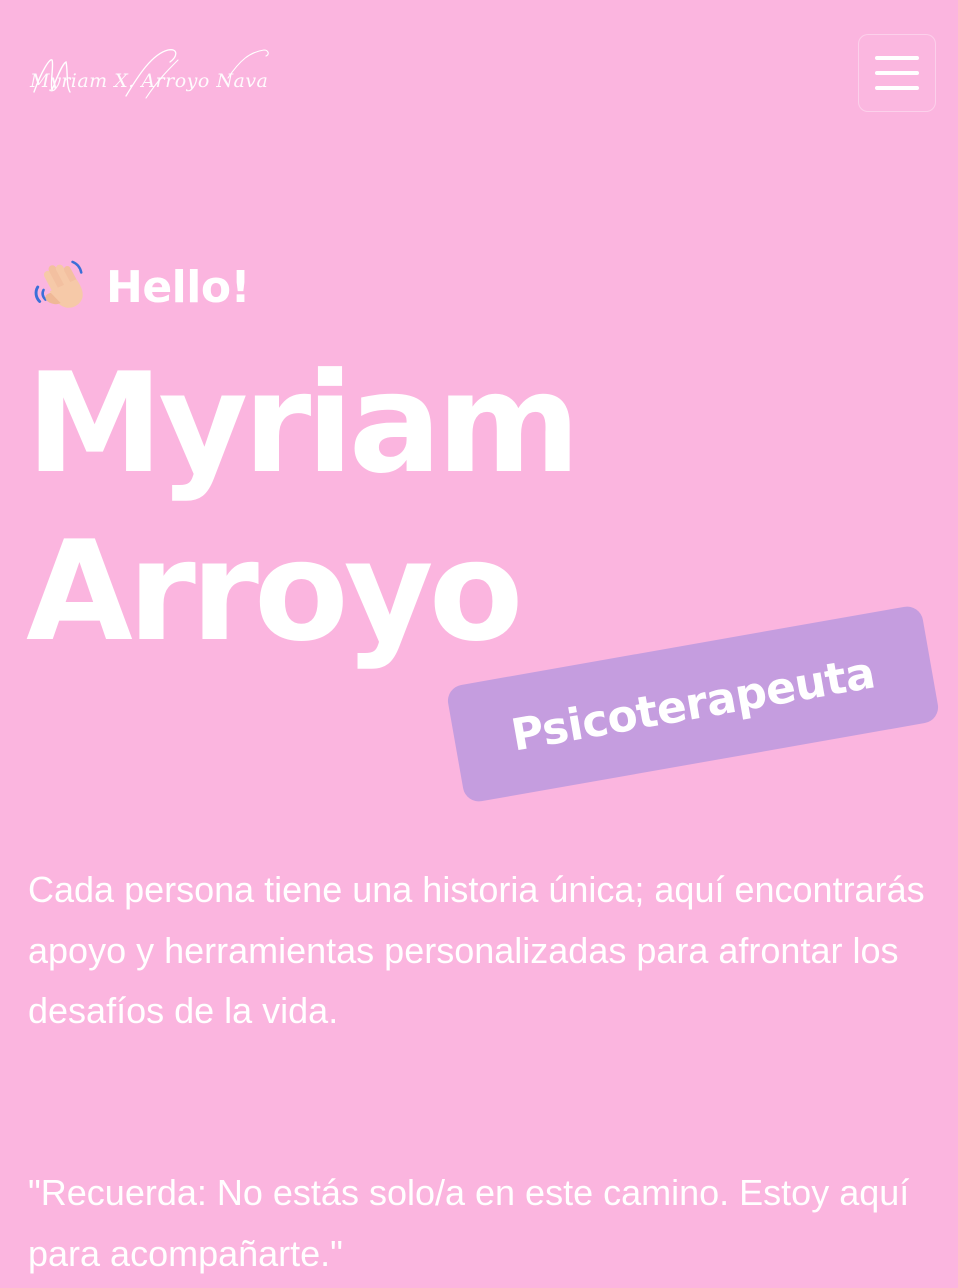 The width and height of the screenshot is (958, 1288). I want to click on greeting-text: Hello!, so click(178, 287).